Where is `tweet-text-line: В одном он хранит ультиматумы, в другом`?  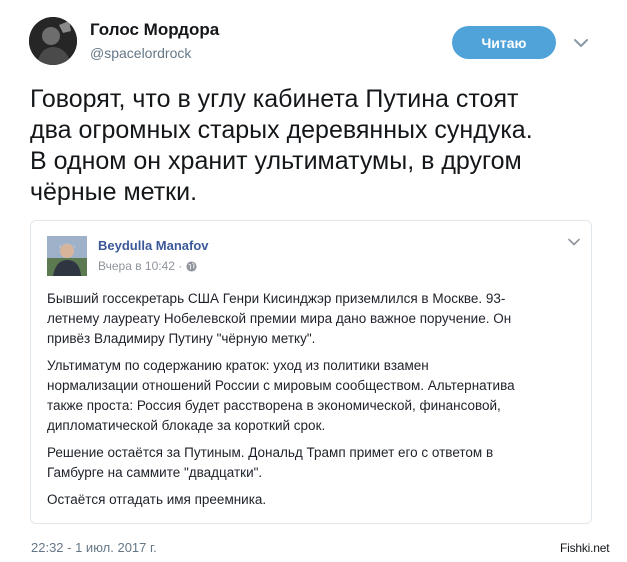 tweet-text-line: В одном он хранит ультиматумы, в другом is located at coordinates (276, 161).